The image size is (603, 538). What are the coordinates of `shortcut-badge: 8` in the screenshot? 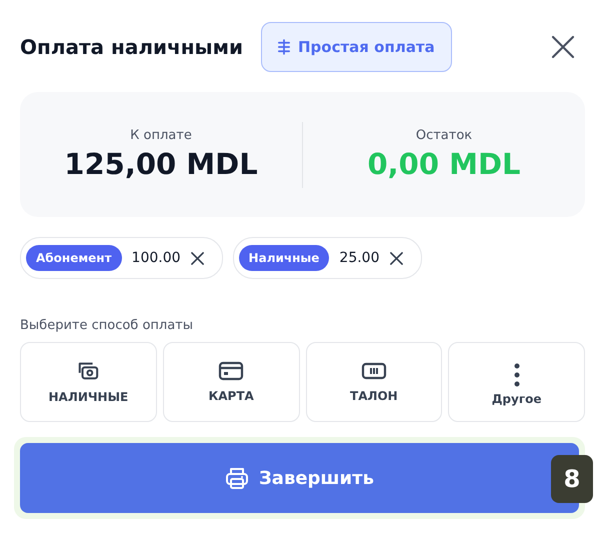 It's located at (572, 479).